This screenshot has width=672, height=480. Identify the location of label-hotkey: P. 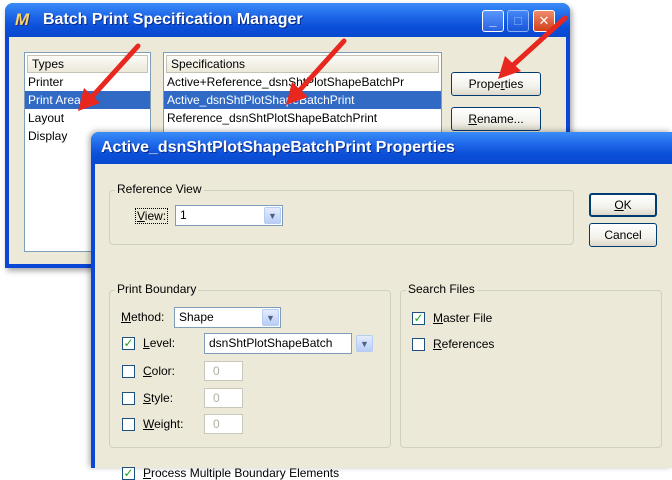
(147, 473).